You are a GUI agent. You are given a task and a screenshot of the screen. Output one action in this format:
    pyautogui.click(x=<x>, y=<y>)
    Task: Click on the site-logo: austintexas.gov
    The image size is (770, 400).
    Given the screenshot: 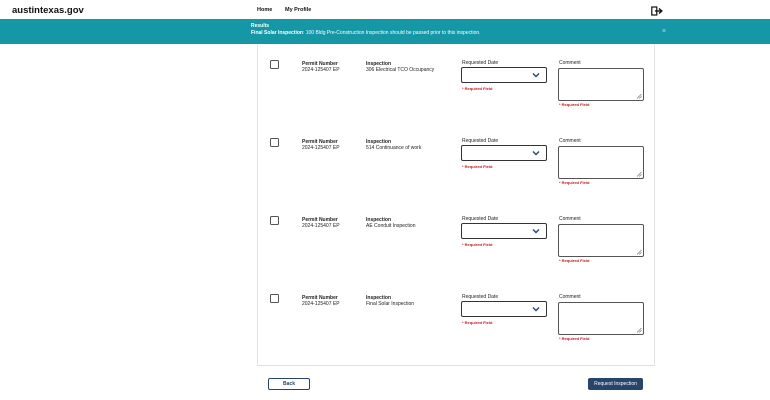 What is the action you would take?
    pyautogui.click(x=48, y=10)
    